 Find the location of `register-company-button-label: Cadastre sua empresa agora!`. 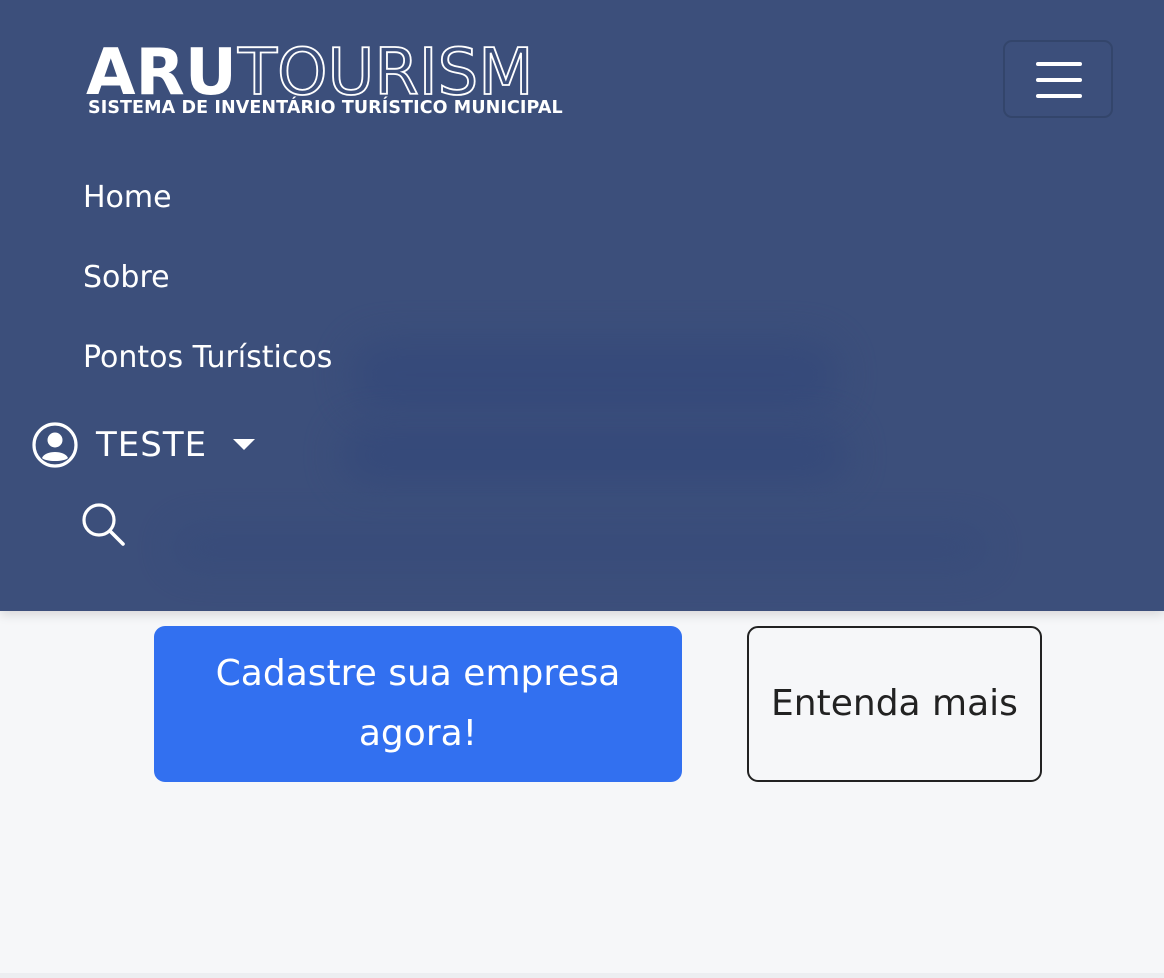

register-company-button-label: Cadastre sua empresa agora! is located at coordinates (418, 703).